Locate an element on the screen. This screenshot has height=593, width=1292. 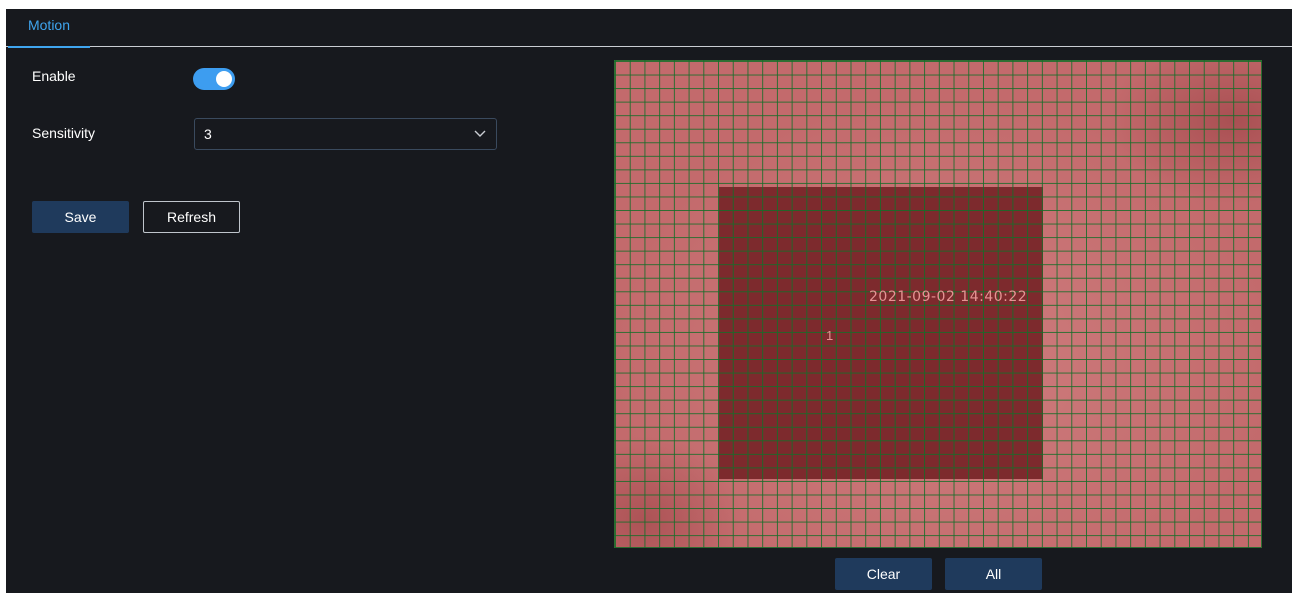
sensitivity-value: 3 is located at coordinates (208, 134).